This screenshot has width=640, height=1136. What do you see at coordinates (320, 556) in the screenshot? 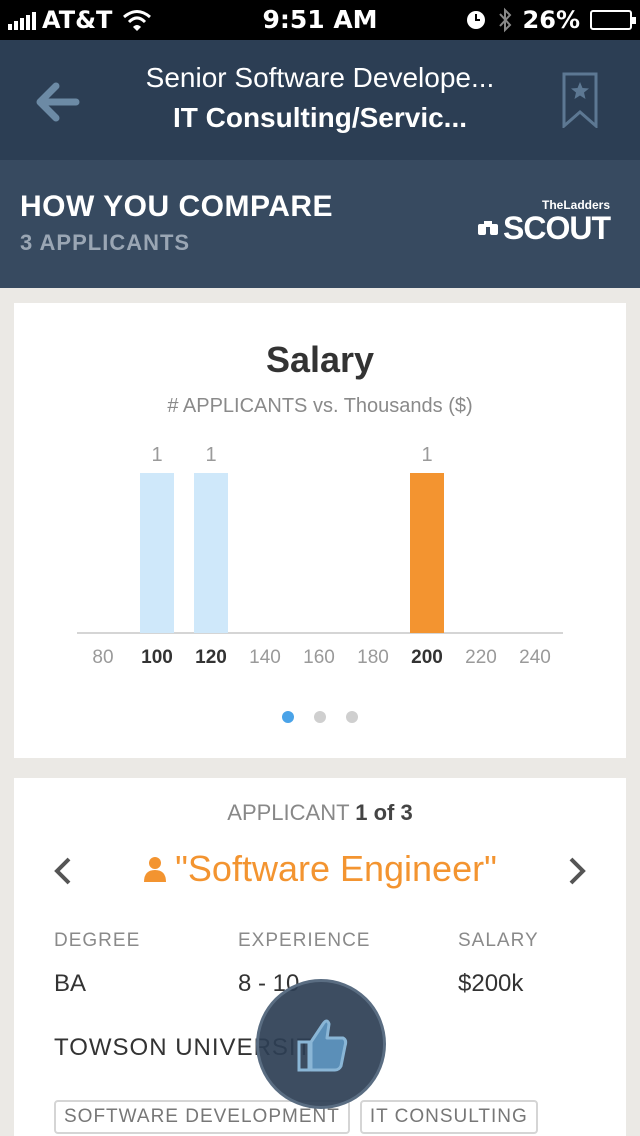
I see `salary-bar-chart: 80 1 100 1 120 140 160 180 1 200 220 240` at bounding box center [320, 556].